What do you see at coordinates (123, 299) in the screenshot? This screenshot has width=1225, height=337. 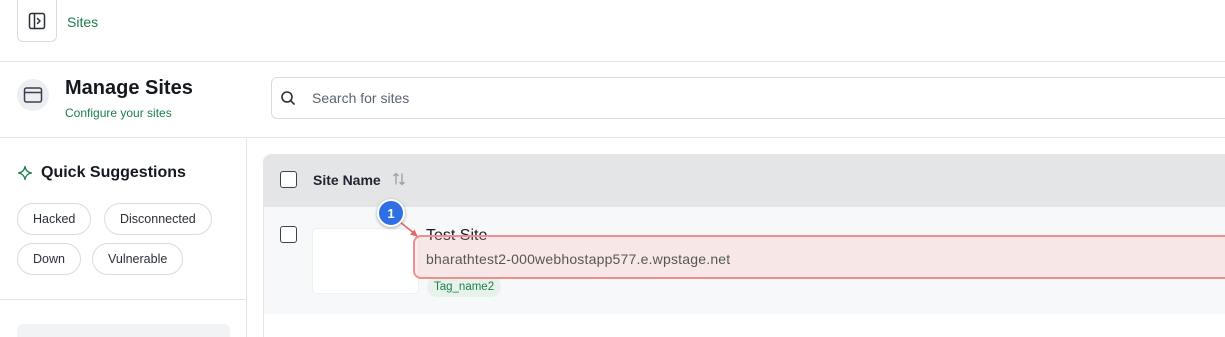 I see `sidebar-divider` at bounding box center [123, 299].